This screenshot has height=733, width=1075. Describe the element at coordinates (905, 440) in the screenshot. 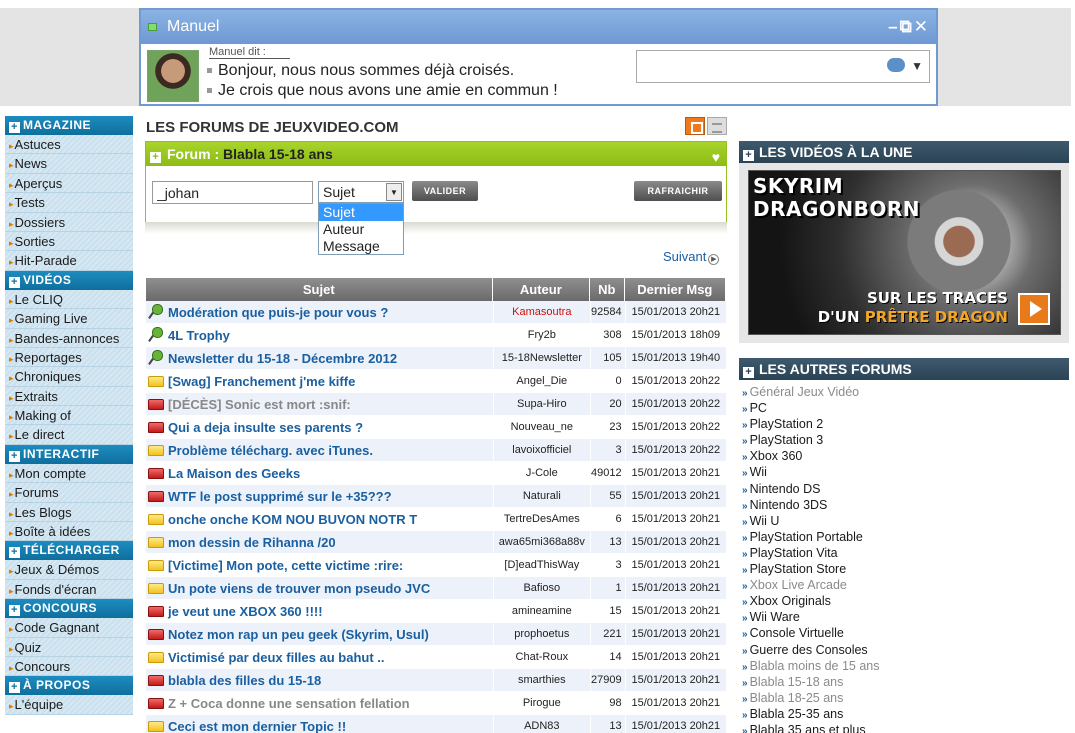

I see `forum-link: » PlayStation 3` at that location.